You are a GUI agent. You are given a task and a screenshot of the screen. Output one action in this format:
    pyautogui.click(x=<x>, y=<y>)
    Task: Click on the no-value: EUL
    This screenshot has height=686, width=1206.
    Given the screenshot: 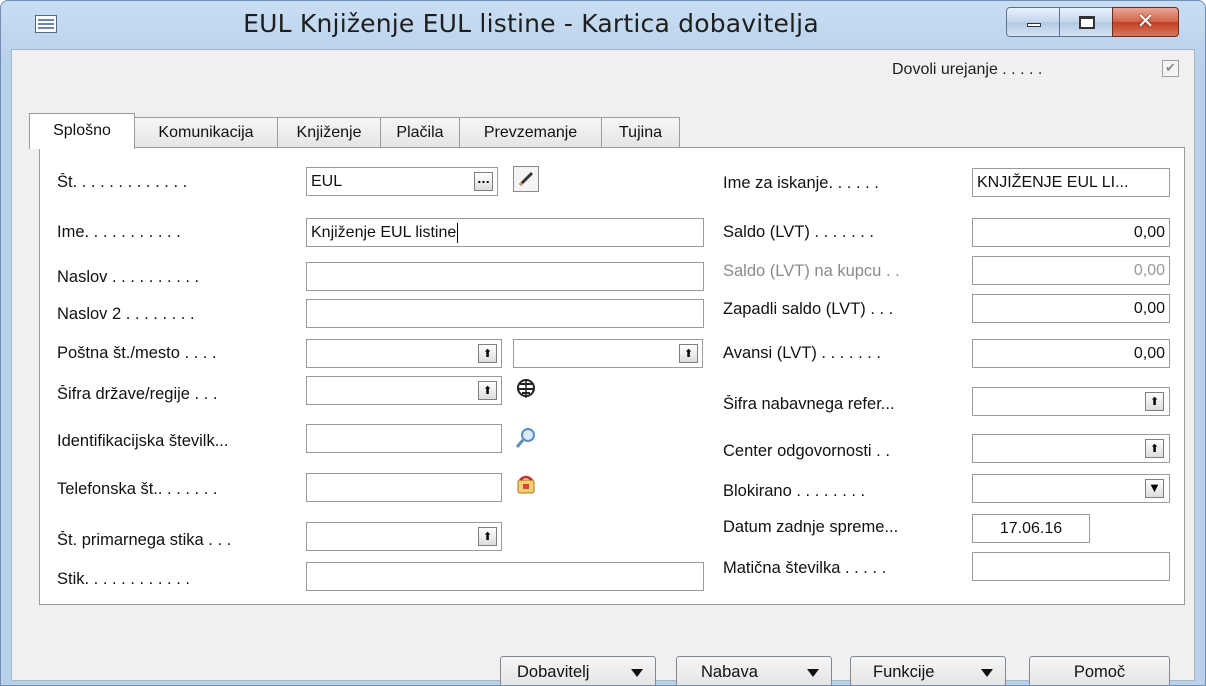 What is the action you would take?
    pyautogui.click(x=327, y=181)
    